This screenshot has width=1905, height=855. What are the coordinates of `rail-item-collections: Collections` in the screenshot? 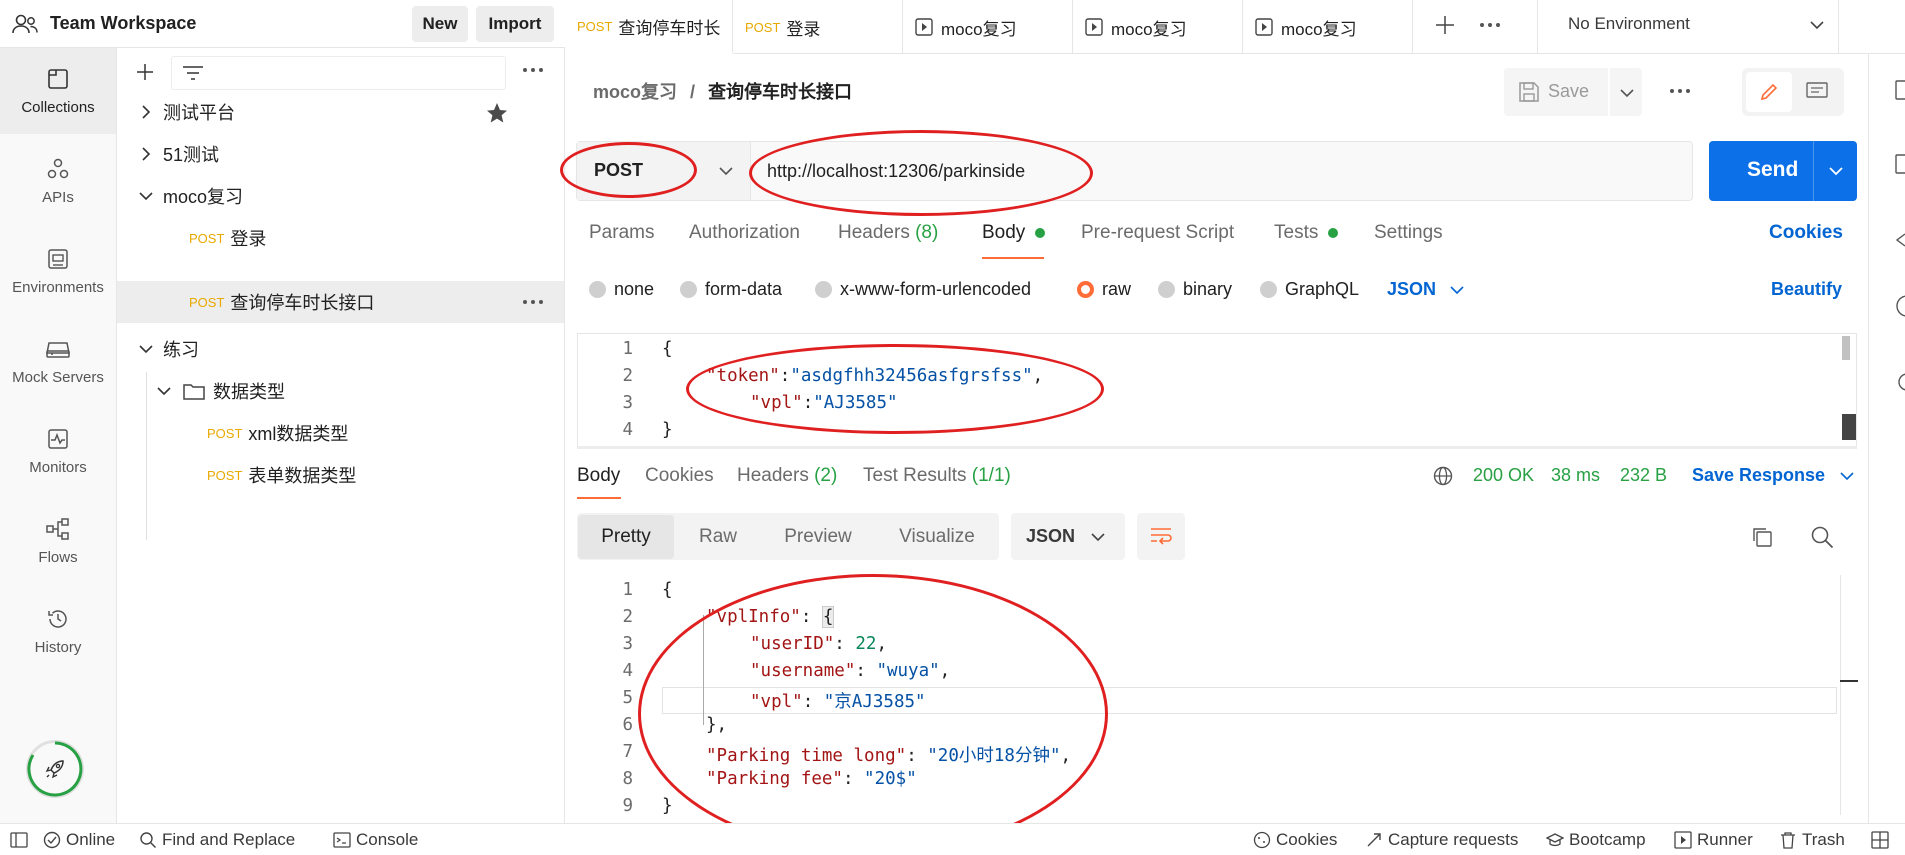 It's located at (58, 91).